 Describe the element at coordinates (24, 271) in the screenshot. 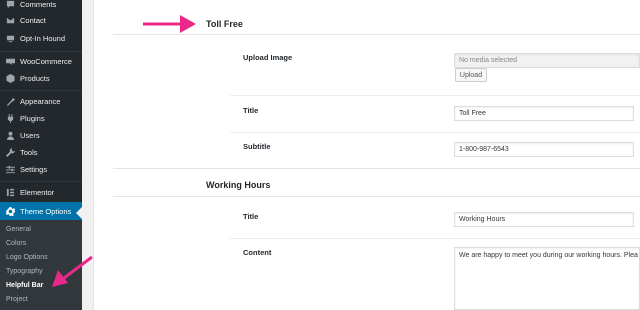

I see `submenu-item-typography: Typography` at that location.